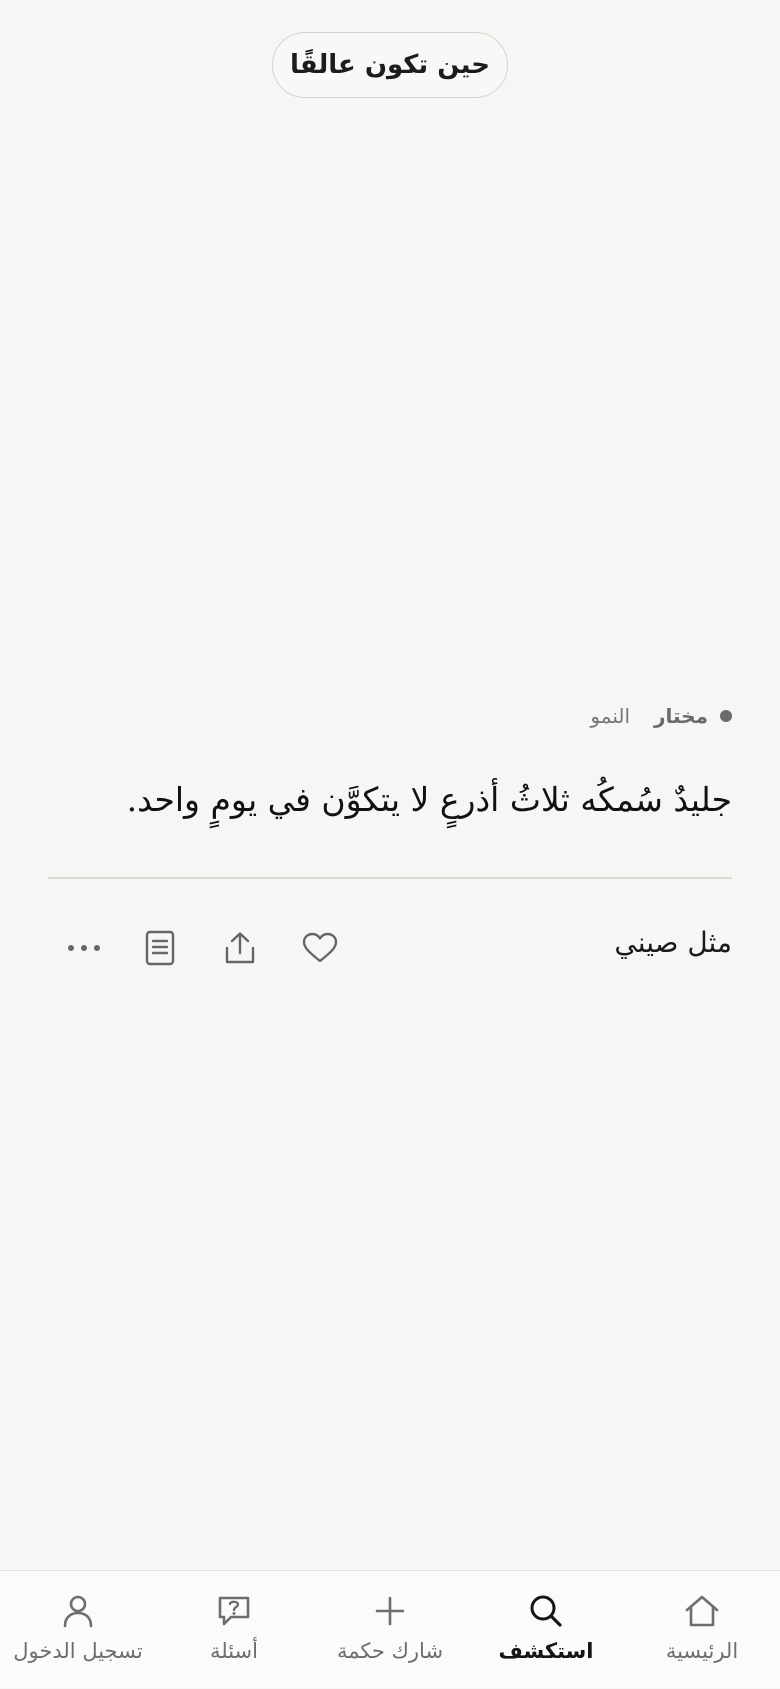  What do you see at coordinates (673, 942) in the screenshot?
I see `quote-source: مثل صيني` at bounding box center [673, 942].